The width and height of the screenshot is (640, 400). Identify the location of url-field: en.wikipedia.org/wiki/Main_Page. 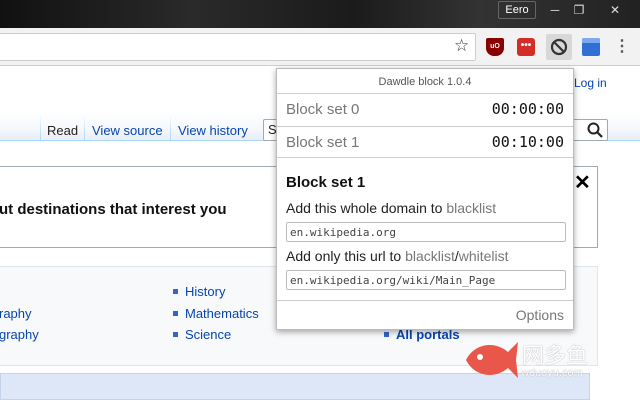
(426, 280).